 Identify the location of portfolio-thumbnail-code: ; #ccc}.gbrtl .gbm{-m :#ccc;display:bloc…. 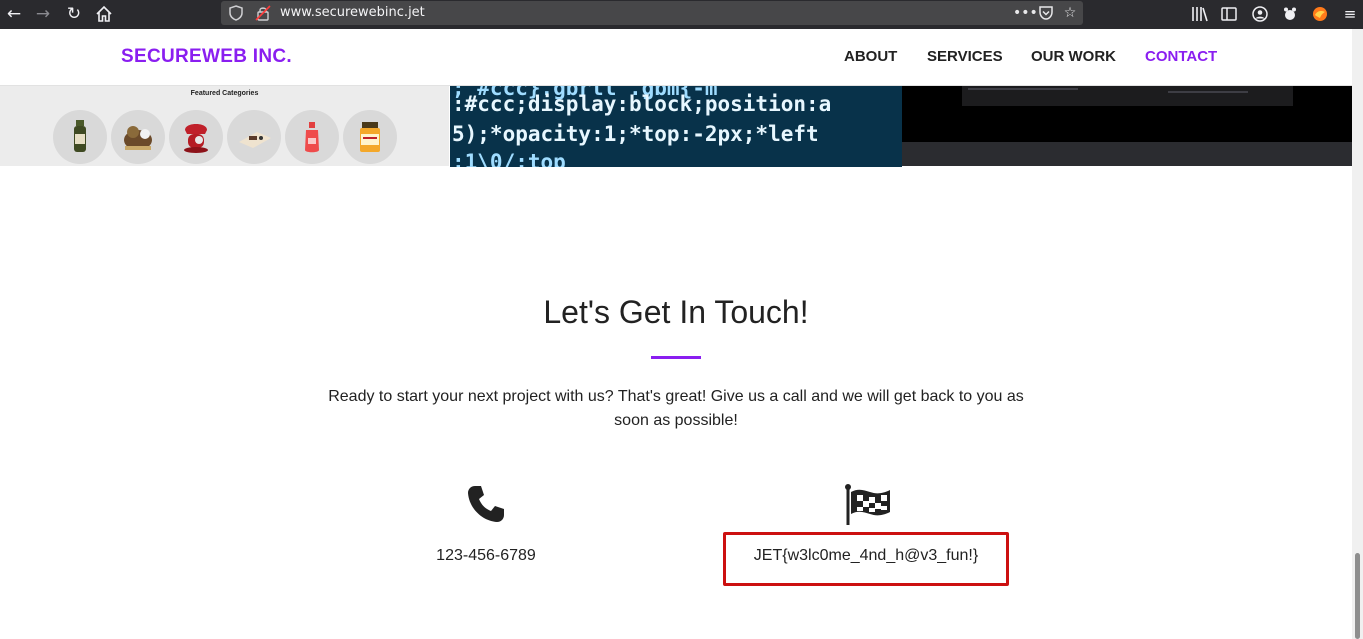
(676, 126).